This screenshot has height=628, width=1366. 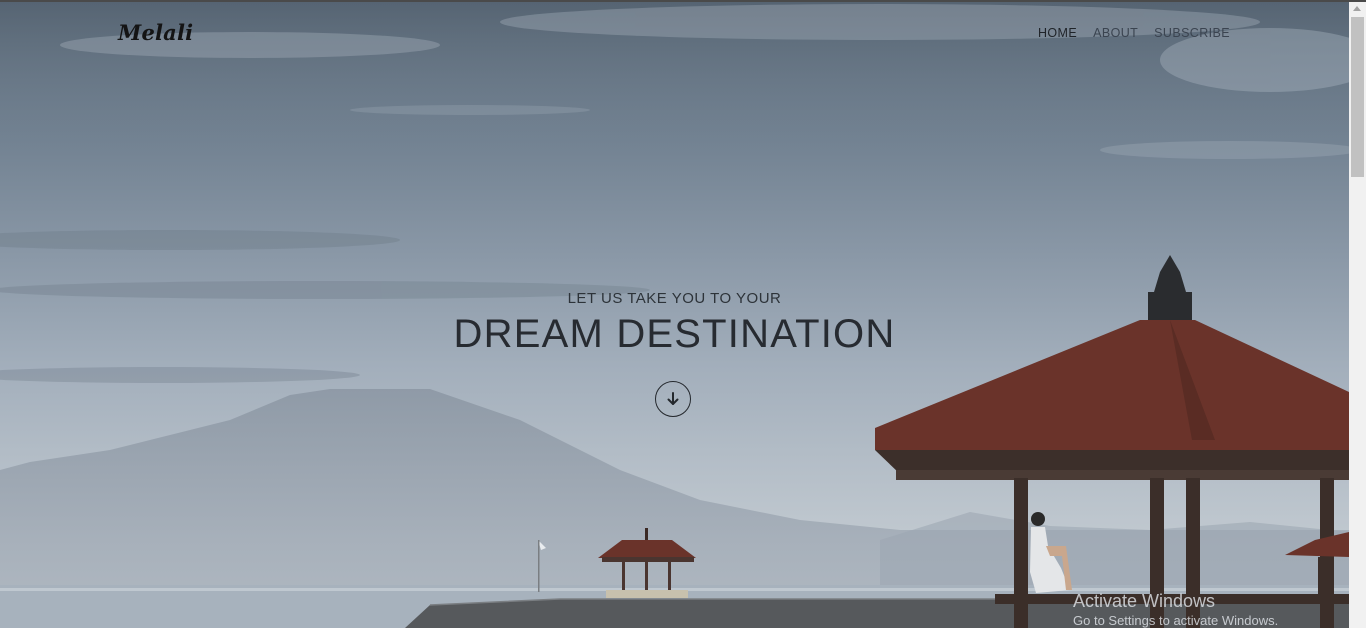 What do you see at coordinates (1051, 552) in the screenshot?
I see `seated-person` at bounding box center [1051, 552].